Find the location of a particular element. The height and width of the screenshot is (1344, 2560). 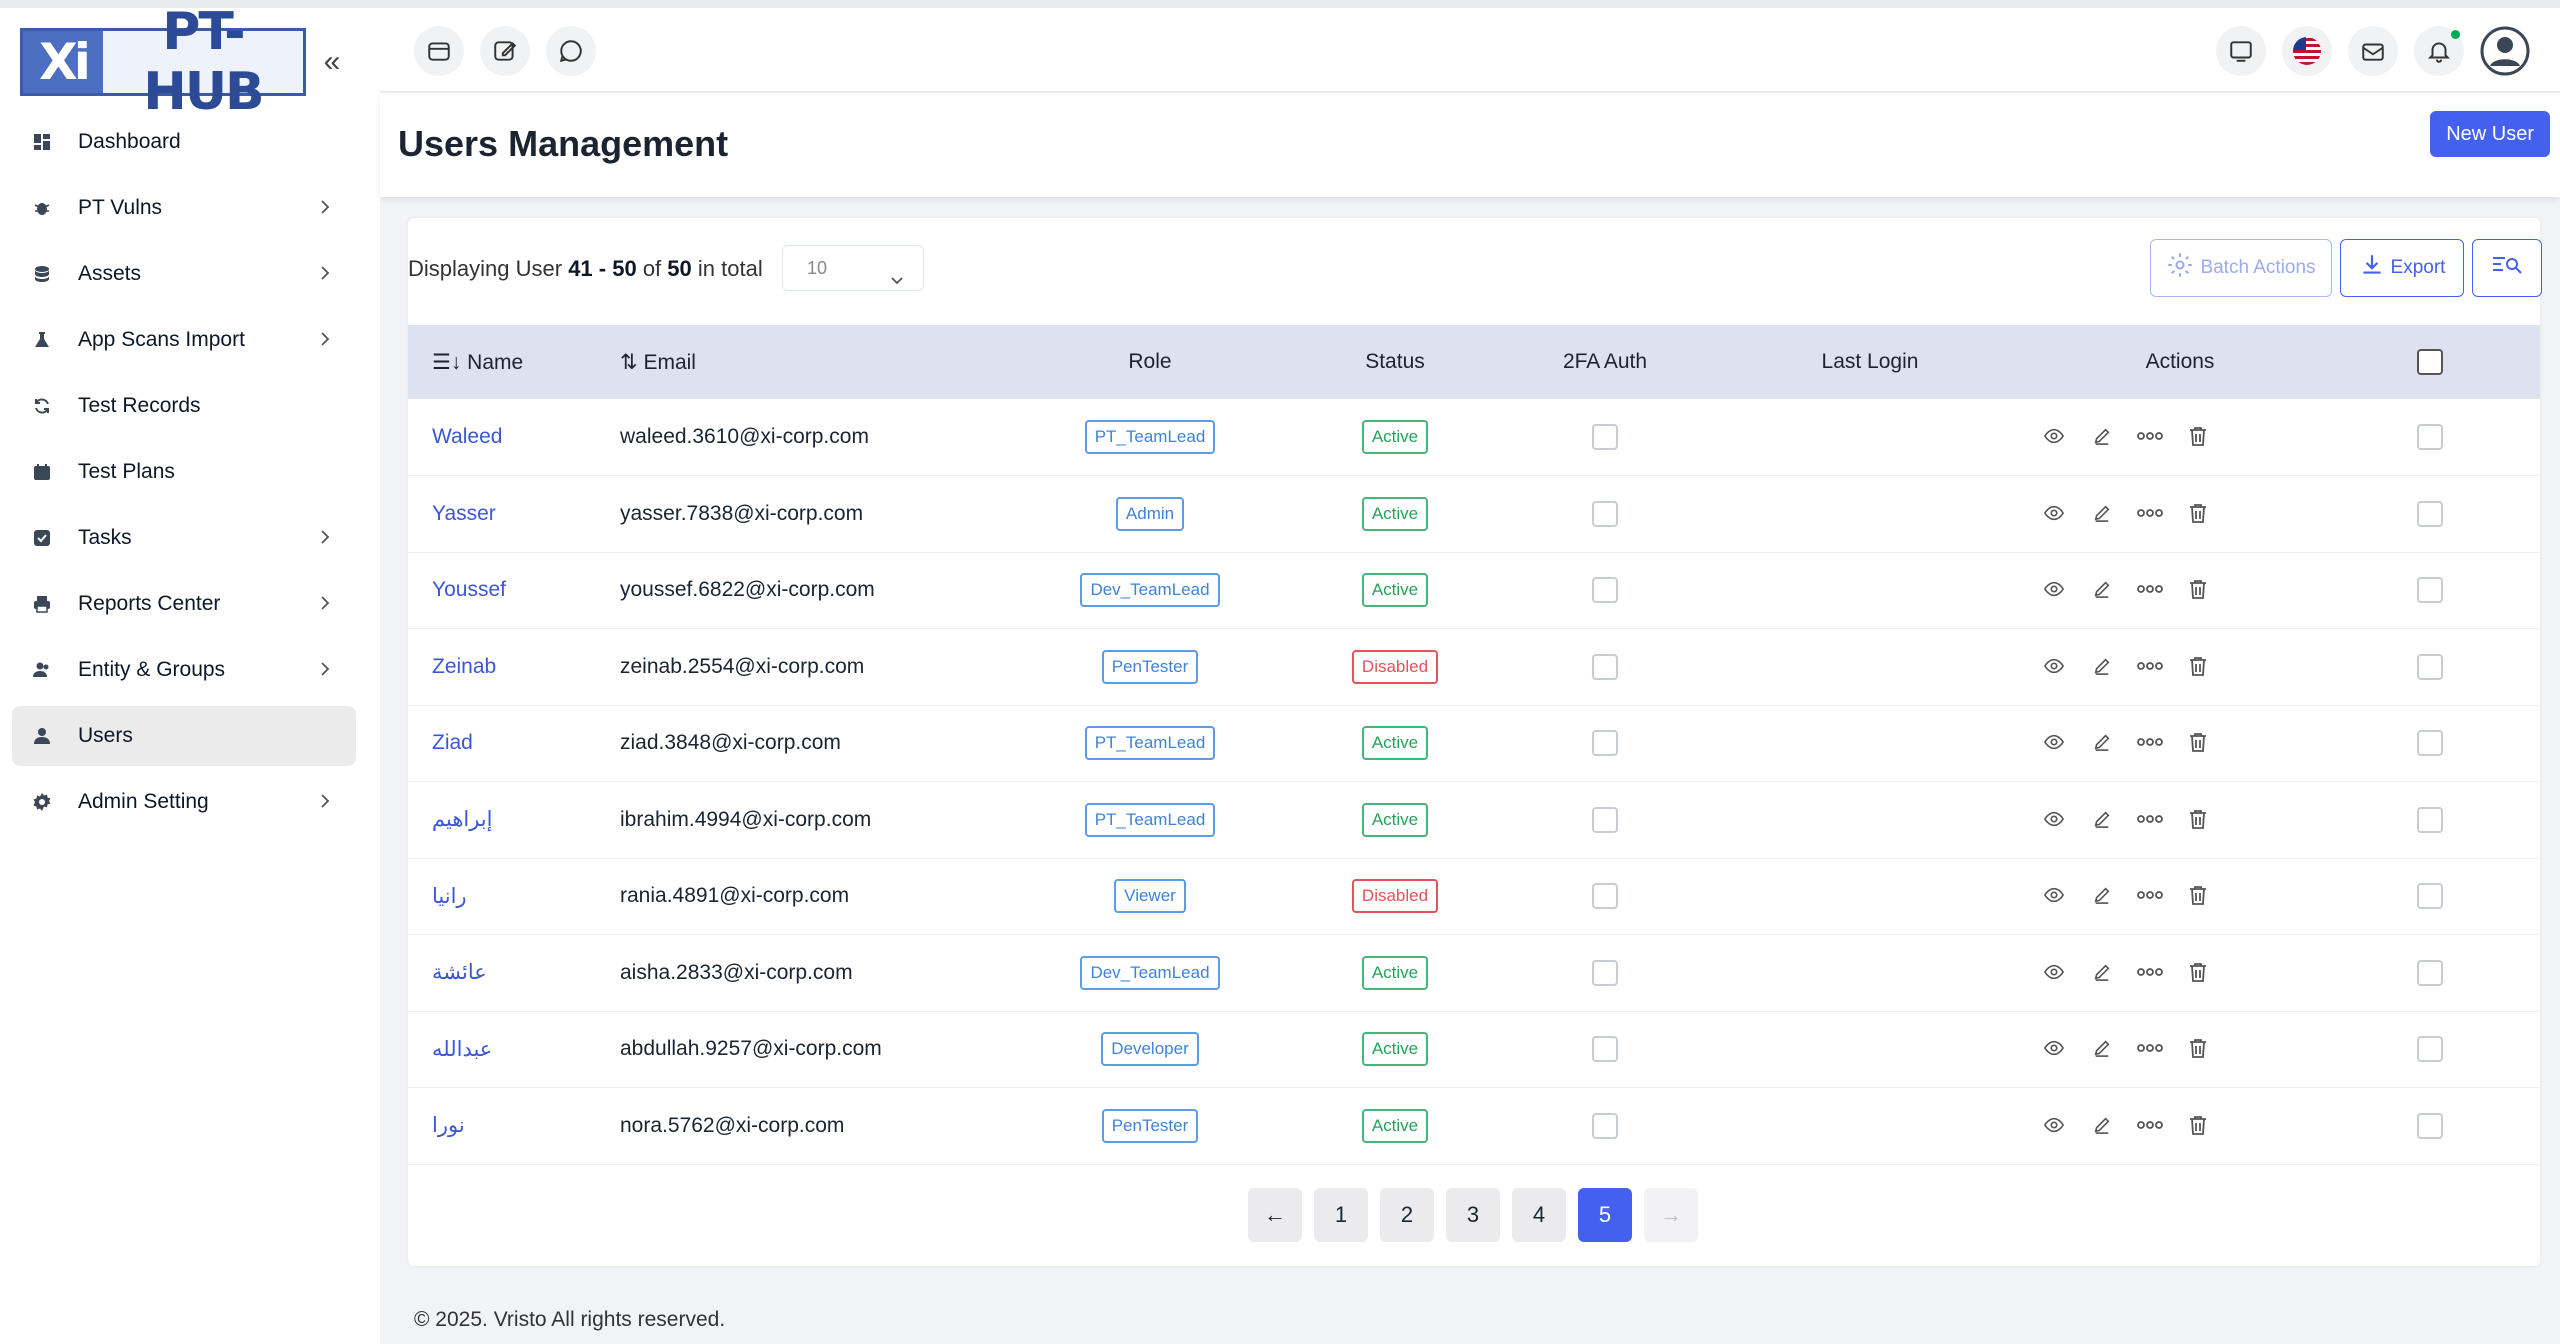

sidebar-item-users: Users is located at coordinates (184, 736).